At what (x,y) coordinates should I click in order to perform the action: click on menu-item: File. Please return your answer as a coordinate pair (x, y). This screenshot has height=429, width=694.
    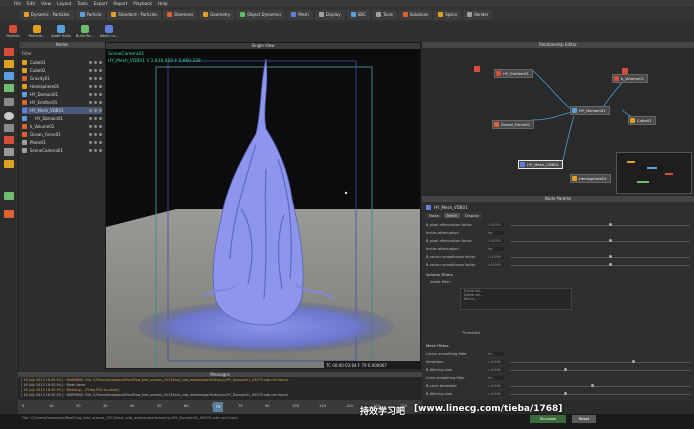
    Looking at the image, I should click on (17, 3).